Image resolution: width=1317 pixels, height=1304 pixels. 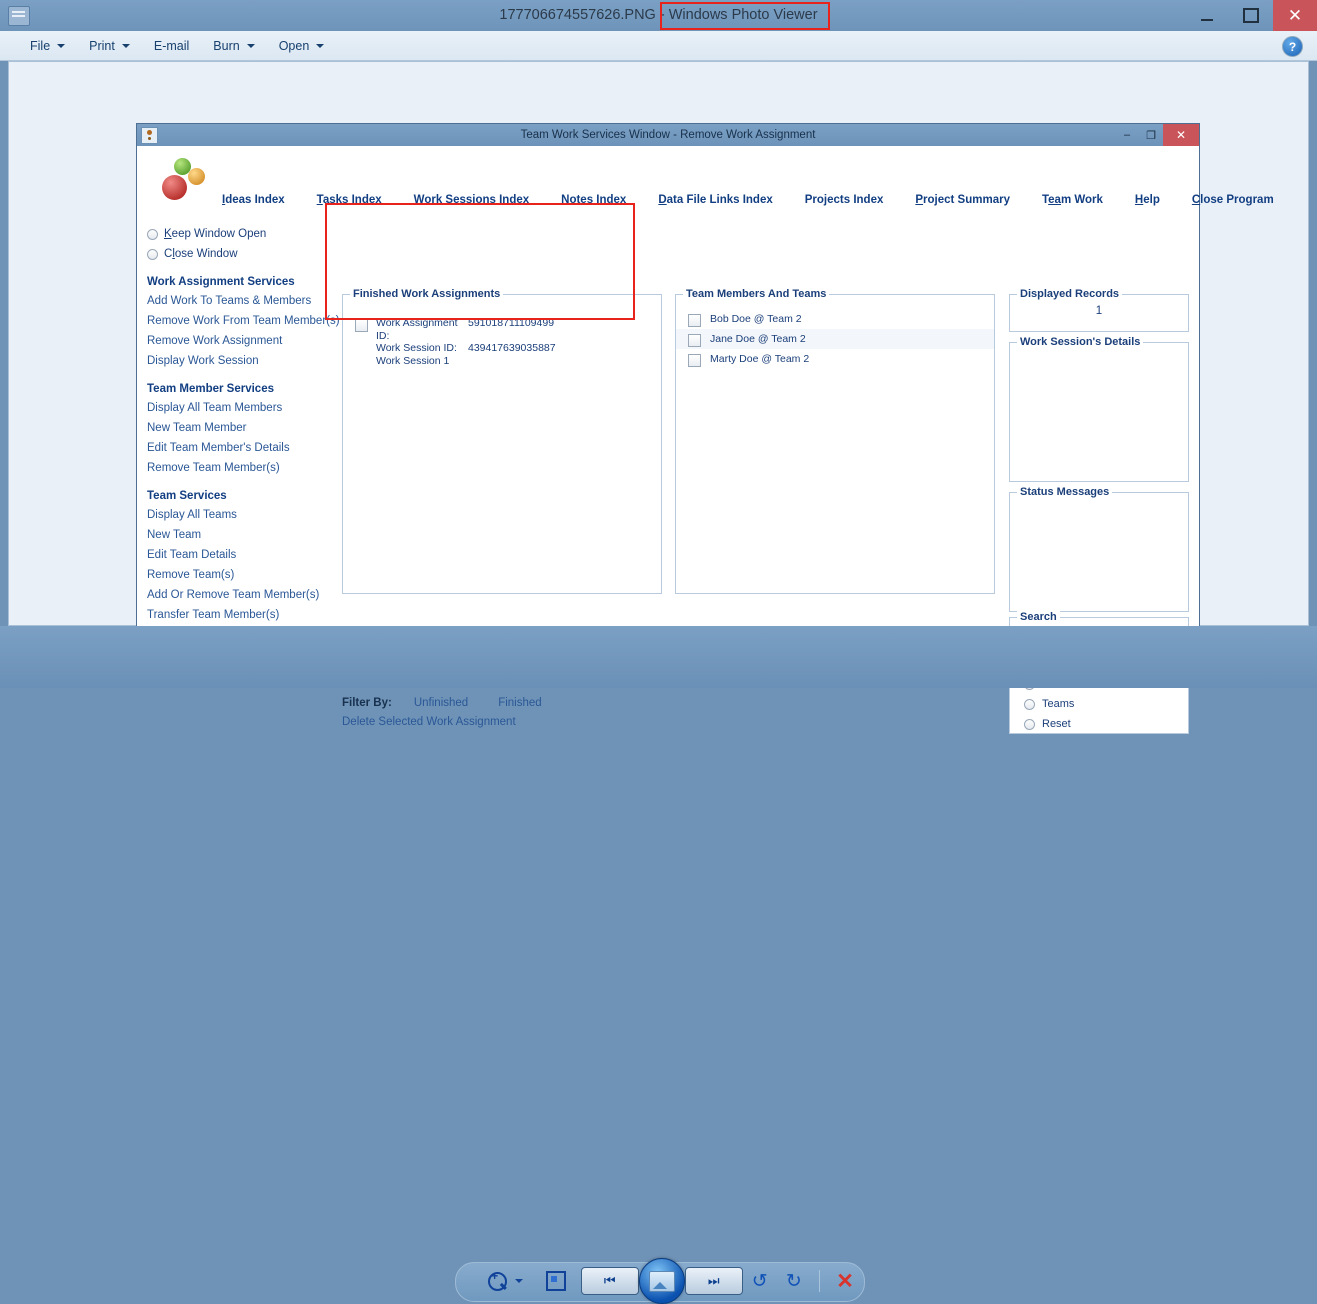 What do you see at coordinates (239, 468) in the screenshot?
I see `sidebar-item-remove-team-members: Remove Team Member(s)` at bounding box center [239, 468].